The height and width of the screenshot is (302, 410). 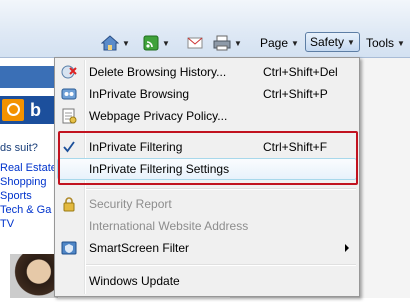 What do you see at coordinates (385, 178) in the screenshot?
I see `right-column` at bounding box center [385, 178].